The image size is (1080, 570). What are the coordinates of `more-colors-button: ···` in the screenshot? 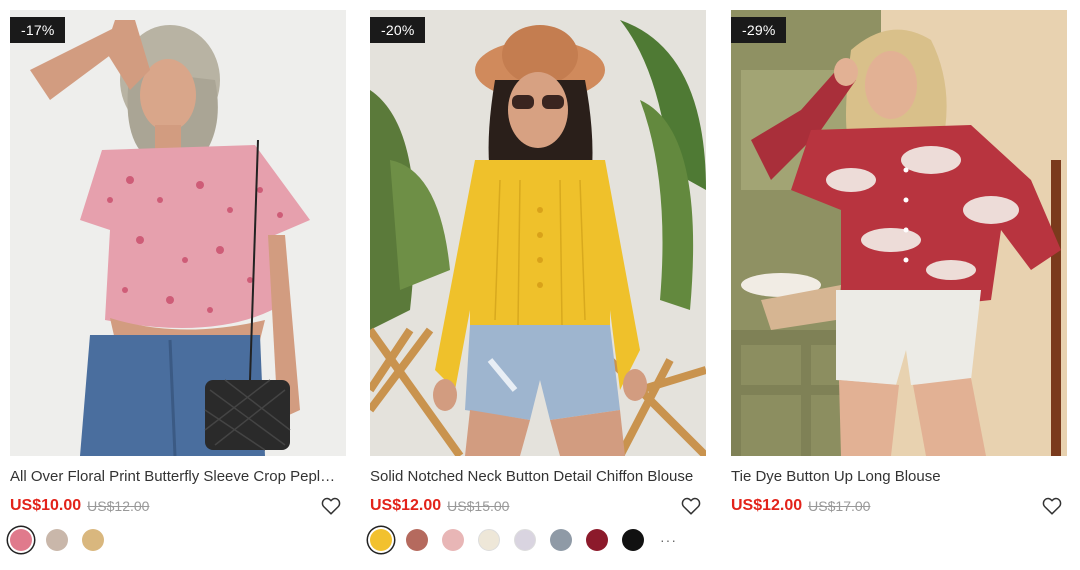 It's located at (668, 540).